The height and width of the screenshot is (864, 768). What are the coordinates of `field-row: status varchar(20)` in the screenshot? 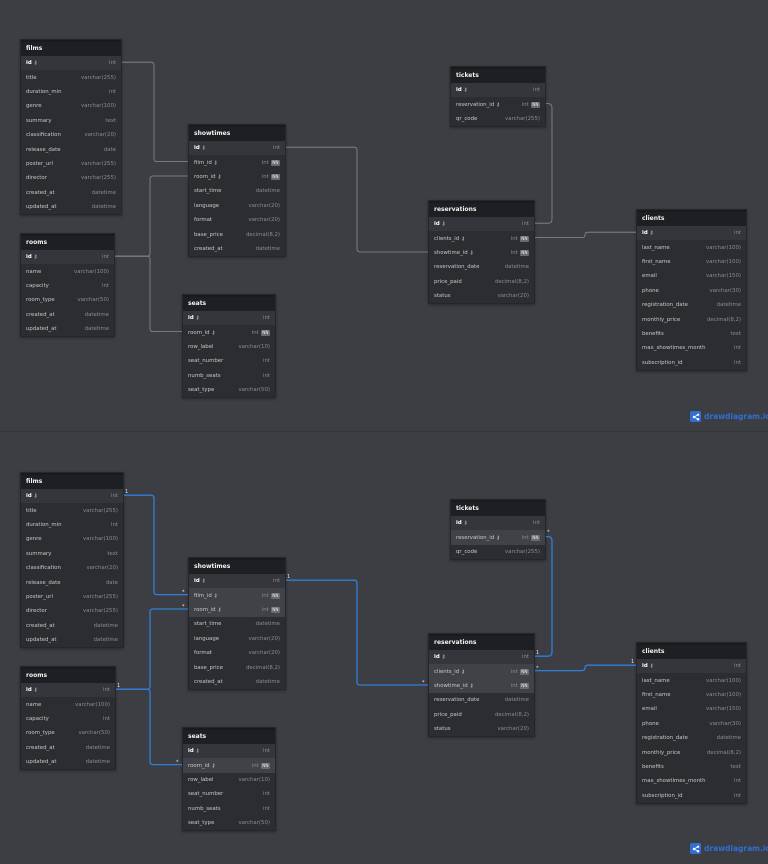 It's located at (481, 296).